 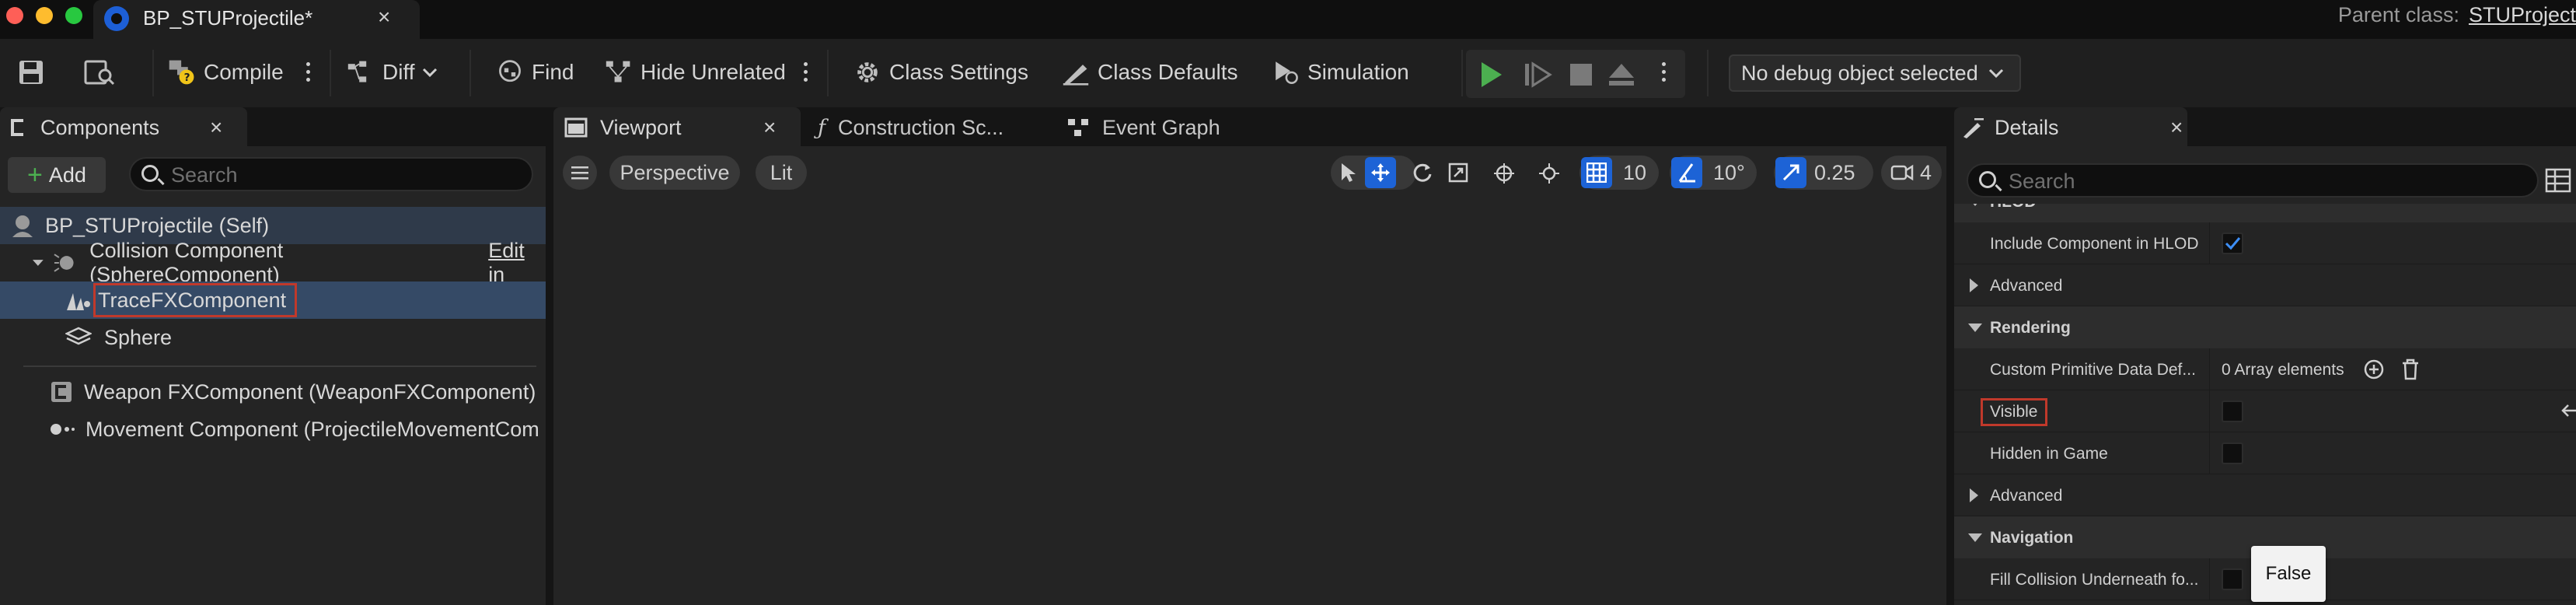 I want to click on row-visible: Visible, so click(x=2265, y=411).